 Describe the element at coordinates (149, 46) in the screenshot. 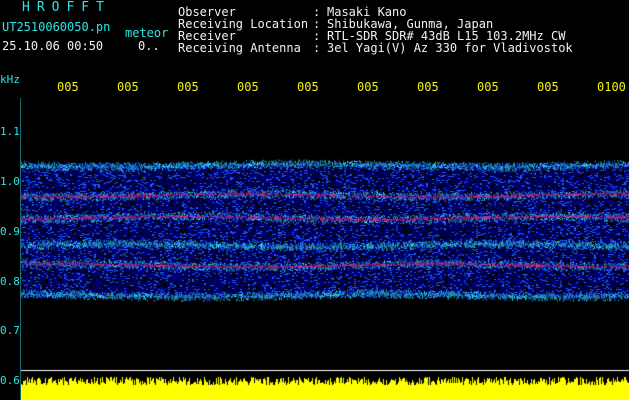

I see `meteor-count: 0..` at that location.